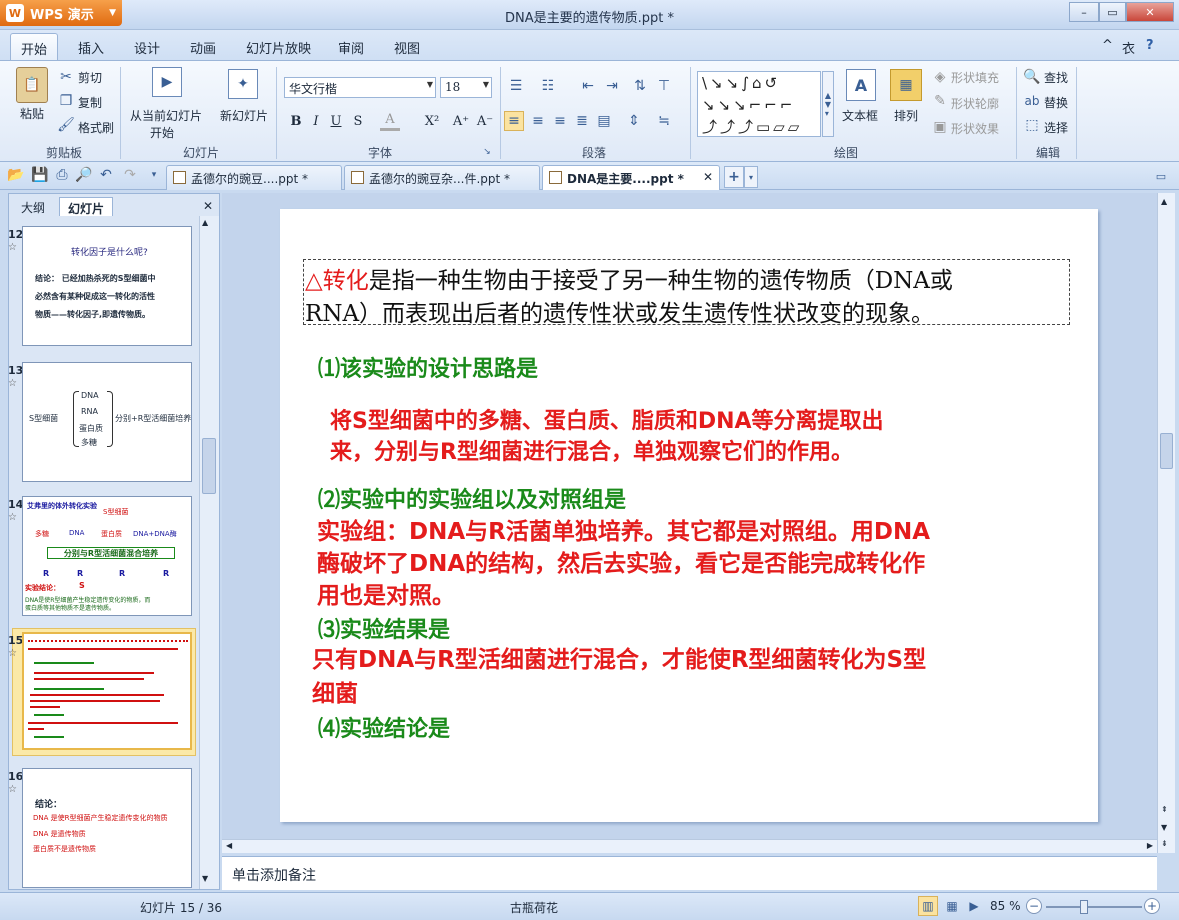 Image resolution: width=1179 pixels, height=920 pixels. Describe the element at coordinates (975, 128) in the screenshot. I see `shape-effect-button: 形状效果` at that location.